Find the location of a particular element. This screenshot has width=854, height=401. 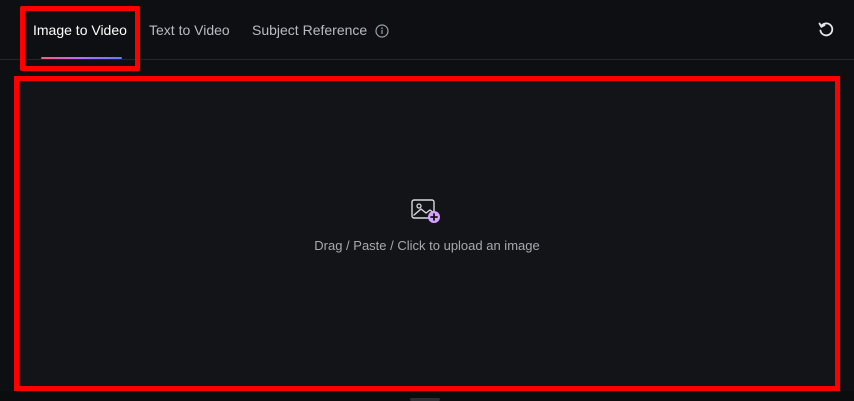

upload-instructions: Drag / Paste / Click to upload an image is located at coordinates (427, 245).